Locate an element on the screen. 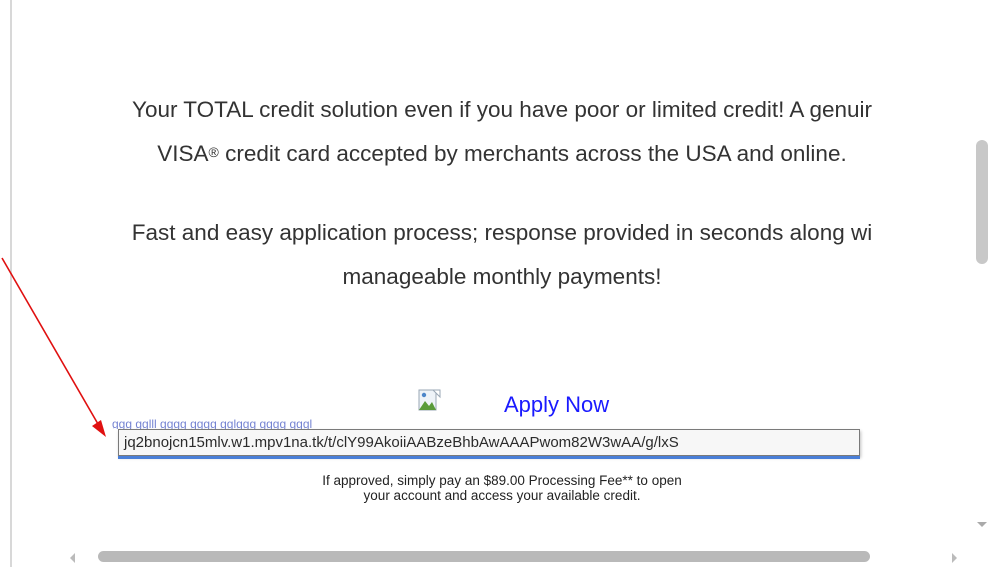 The image size is (992, 567). horizontal-scrollbar-thumb is located at coordinates (484, 556).